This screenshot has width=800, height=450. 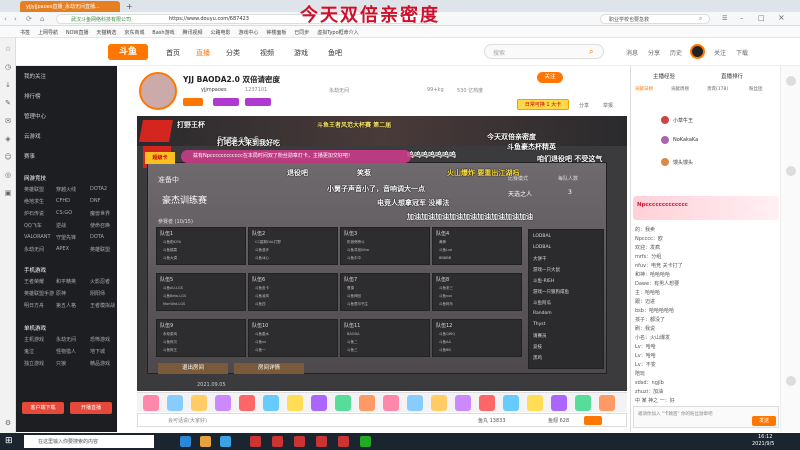 What do you see at coordinates (764, 421) in the screenshot?
I see `send-button: 发送` at bounding box center [764, 421].